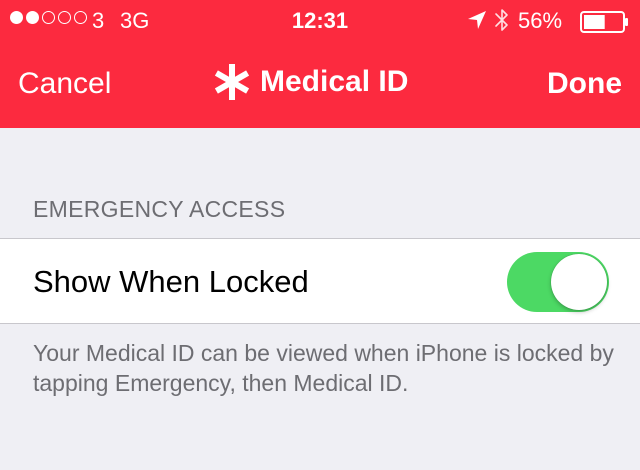 The width and height of the screenshot is (640, 470). I want to click on show-when-locked-label: Show When Locked, so click(171, 281).